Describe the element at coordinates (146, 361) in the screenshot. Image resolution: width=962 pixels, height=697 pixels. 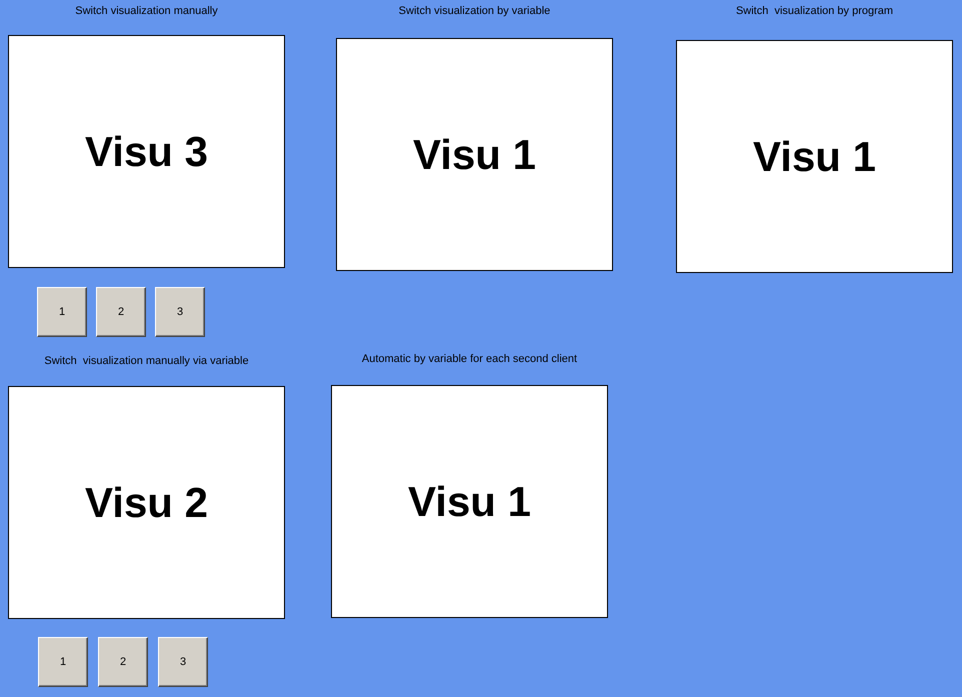
I see `panel-title: Switch visualization manually via variable` at that location.